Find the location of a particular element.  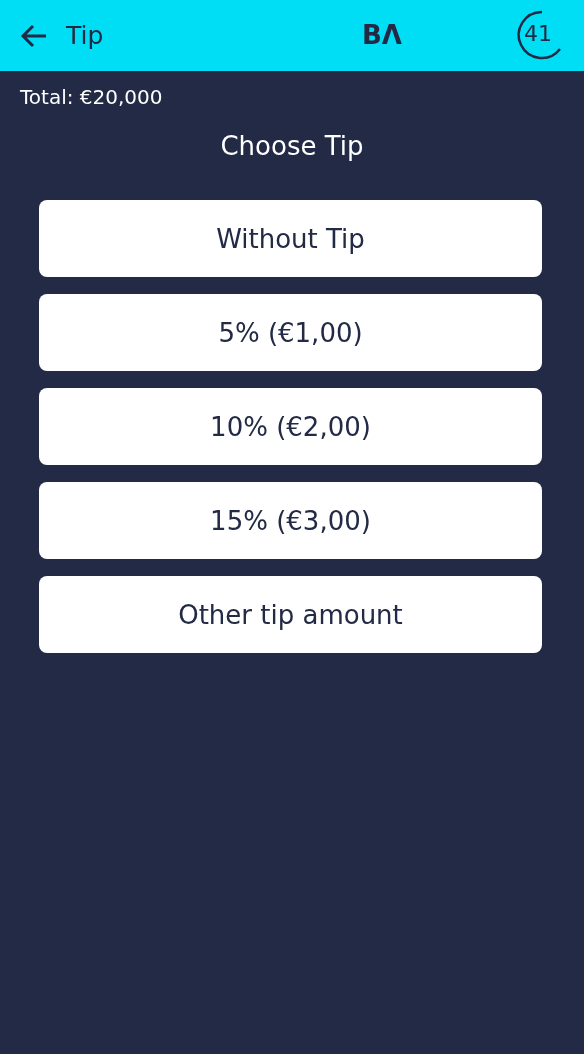

tip-option-button: Other tip amount is located at coordinates (290, 614).